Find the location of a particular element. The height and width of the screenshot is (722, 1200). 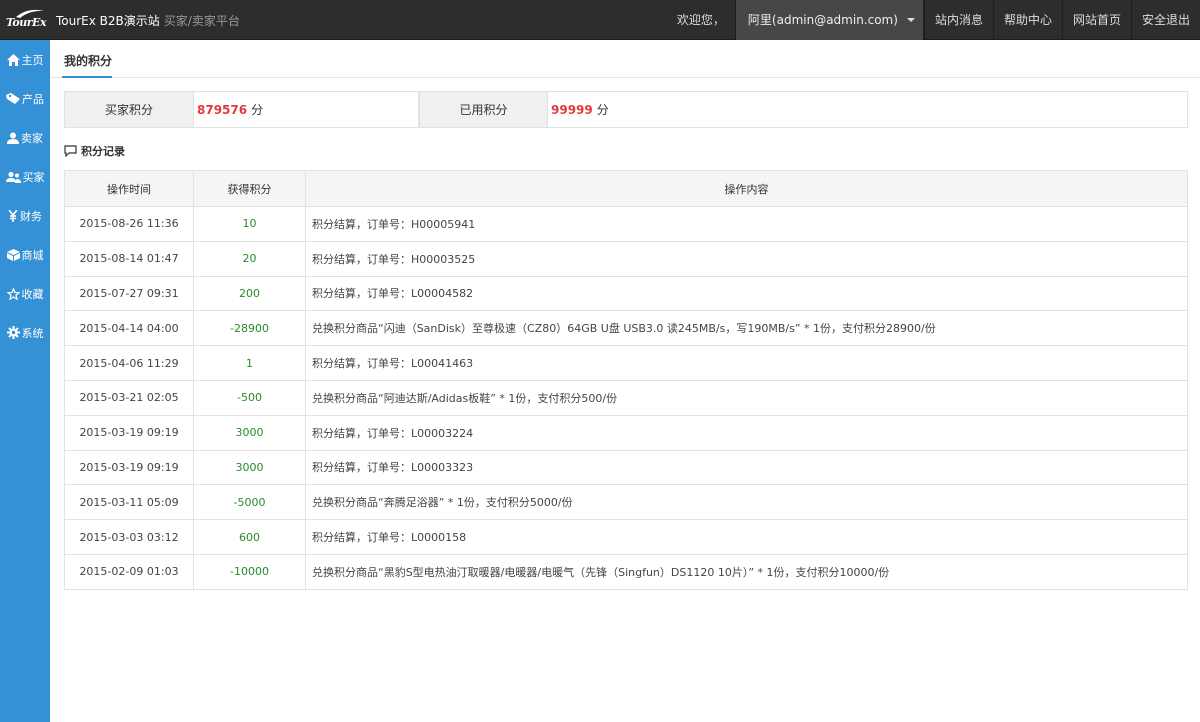

logout-link: 安全退出 is located at coordinates (1165, 20).